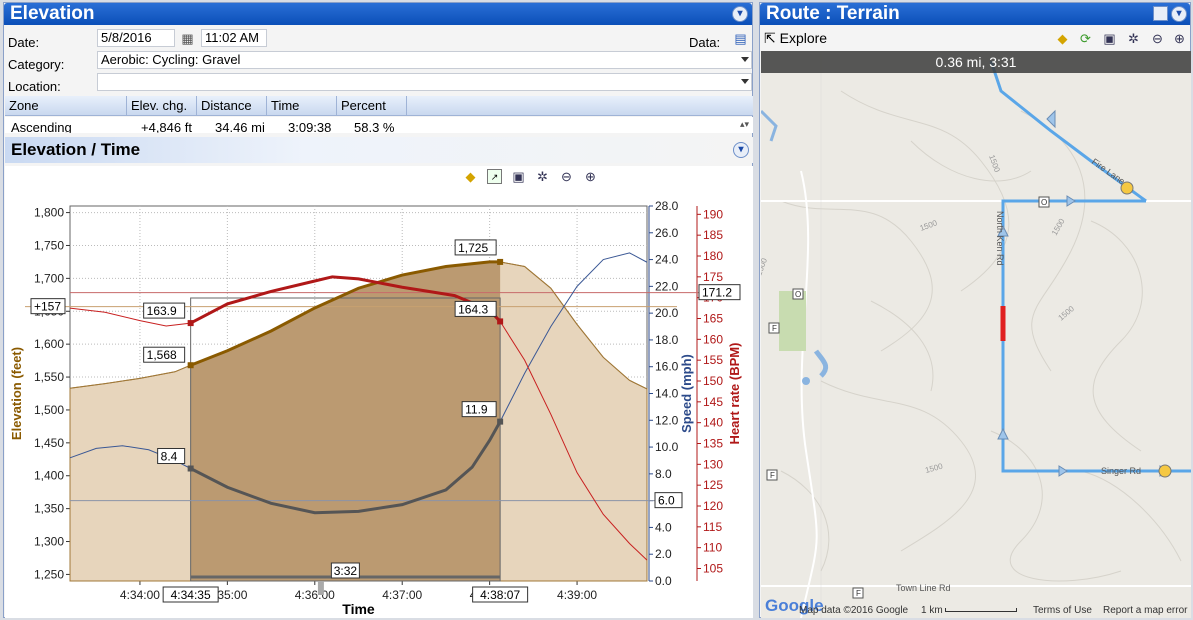 Image resolution: width=1193 pixels, height=620 pixels. What do you see at coordinates (315, 595) in the screenshot?
I see `x-tick-label: 4:36:00` at bounding box center [315, 595].